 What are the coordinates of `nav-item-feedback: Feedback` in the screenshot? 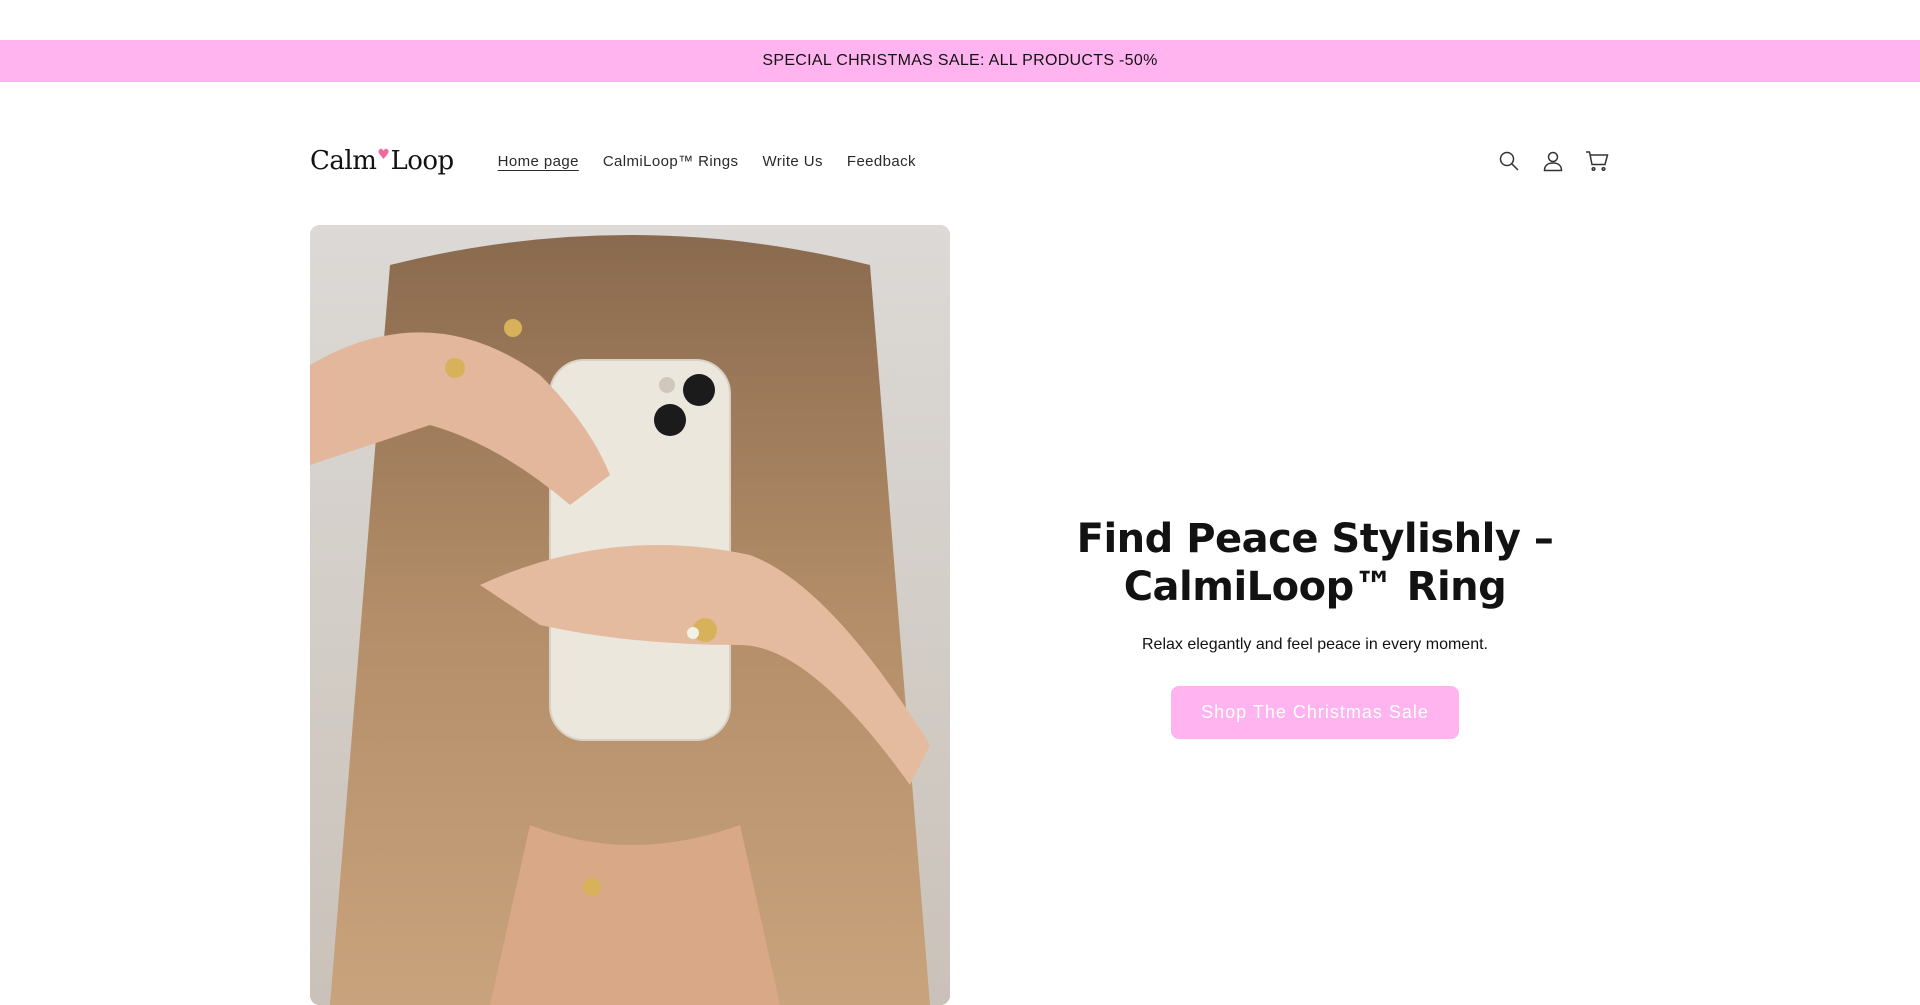 It's located at (881, 161).